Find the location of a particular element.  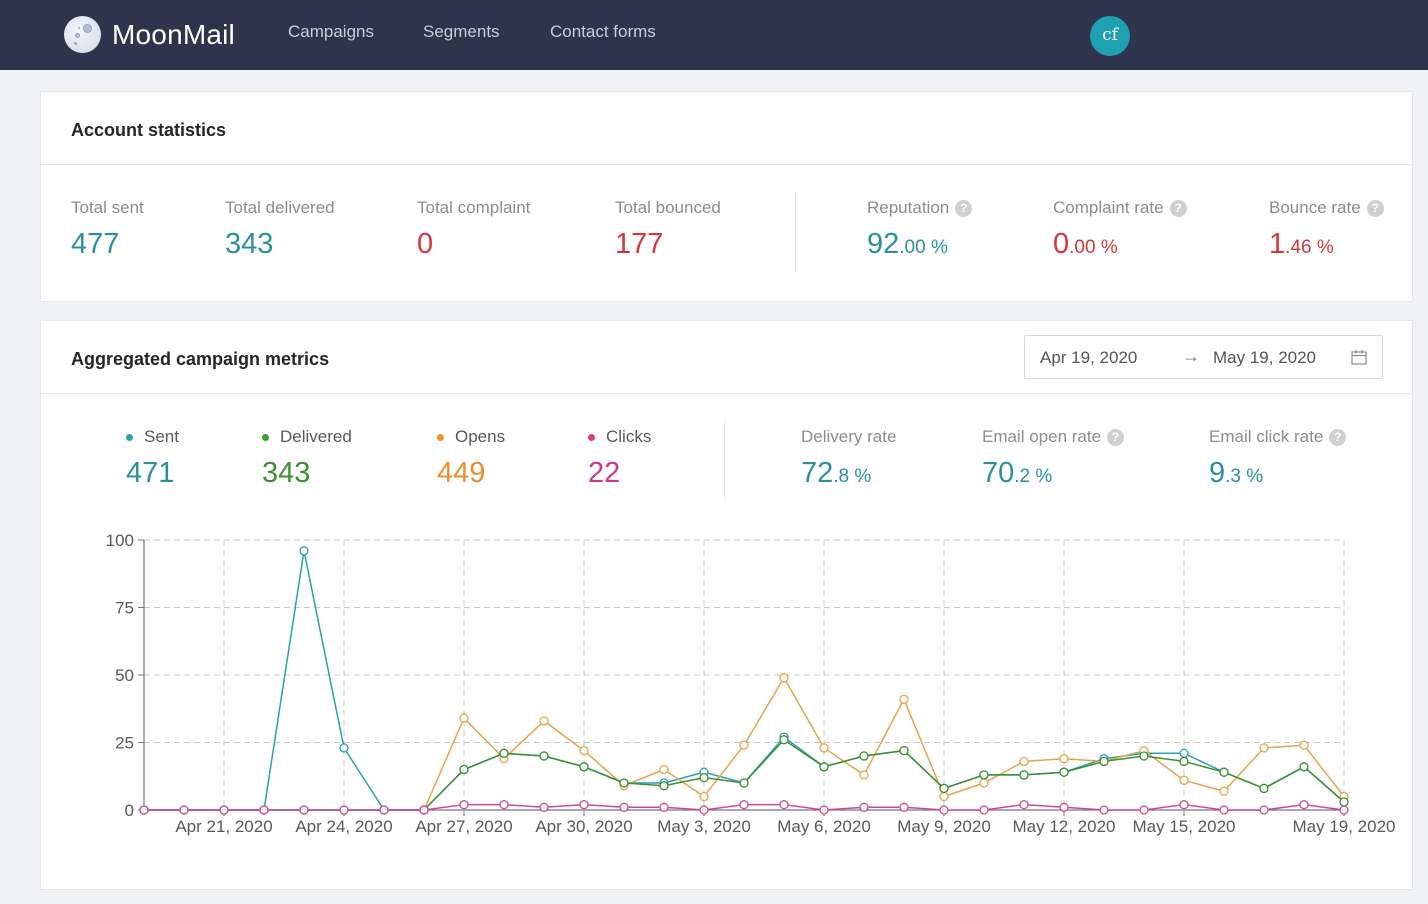

x-tick-label: May 12, 2020 is located at coordinates (1063, 826).